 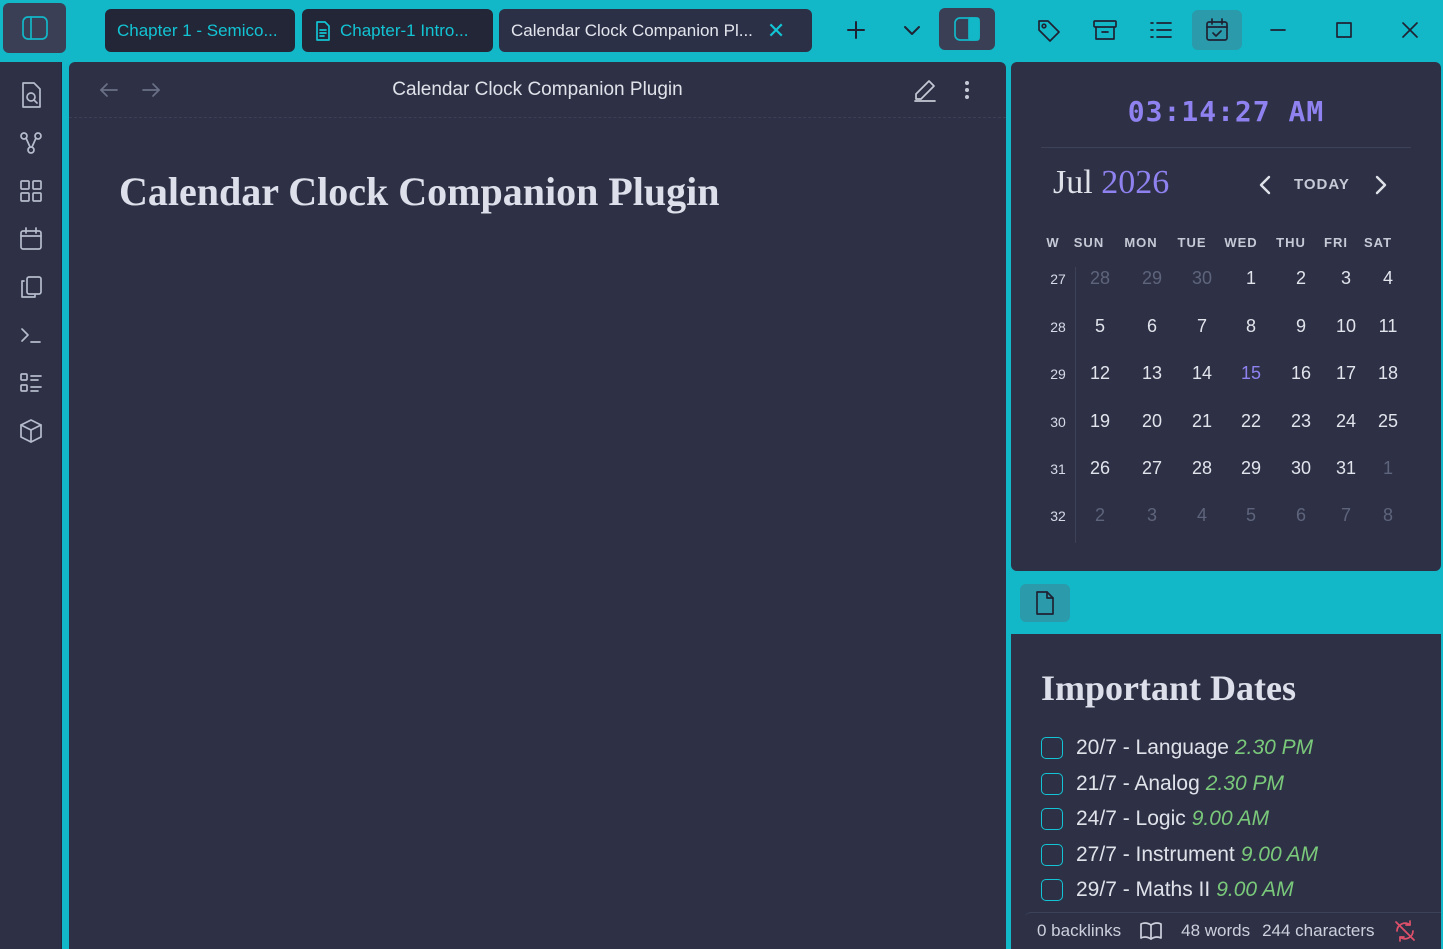 I want to click on calendar-day: 16, so click(x=1301, y=373).